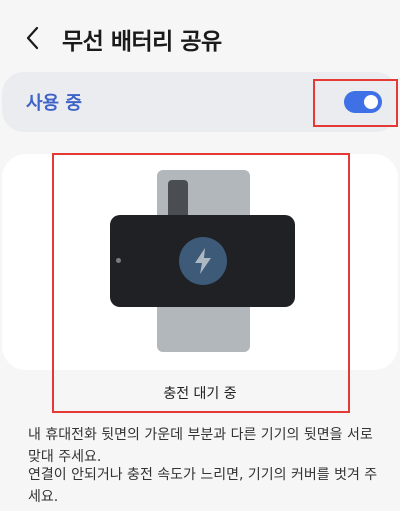 The width and height of the screenshot is (400, 511). I want to click on chevron-left-icon, so click(32, 38).